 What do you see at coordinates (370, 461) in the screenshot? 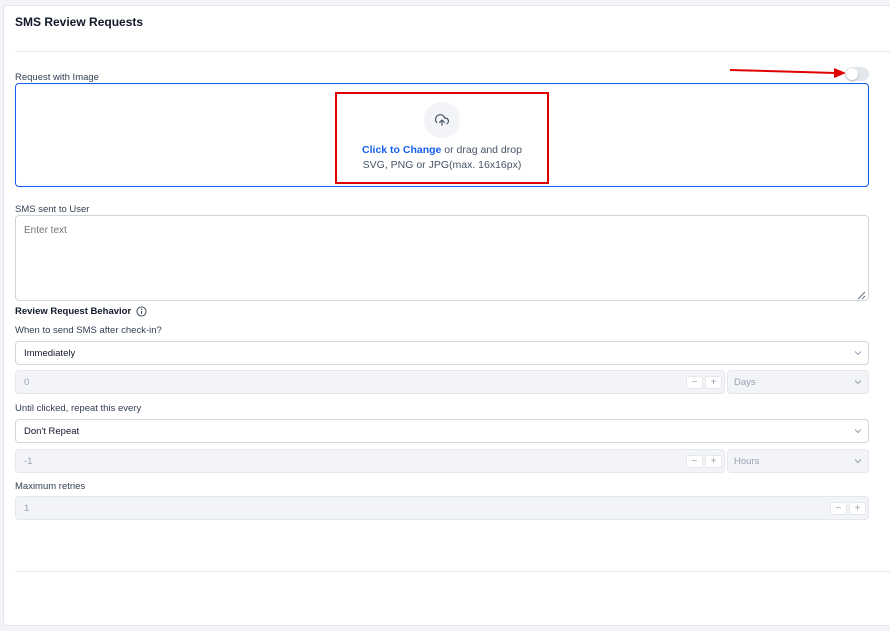
I see `repeat-interval-stepper: -1 − +` at bounding box center [370, 461].